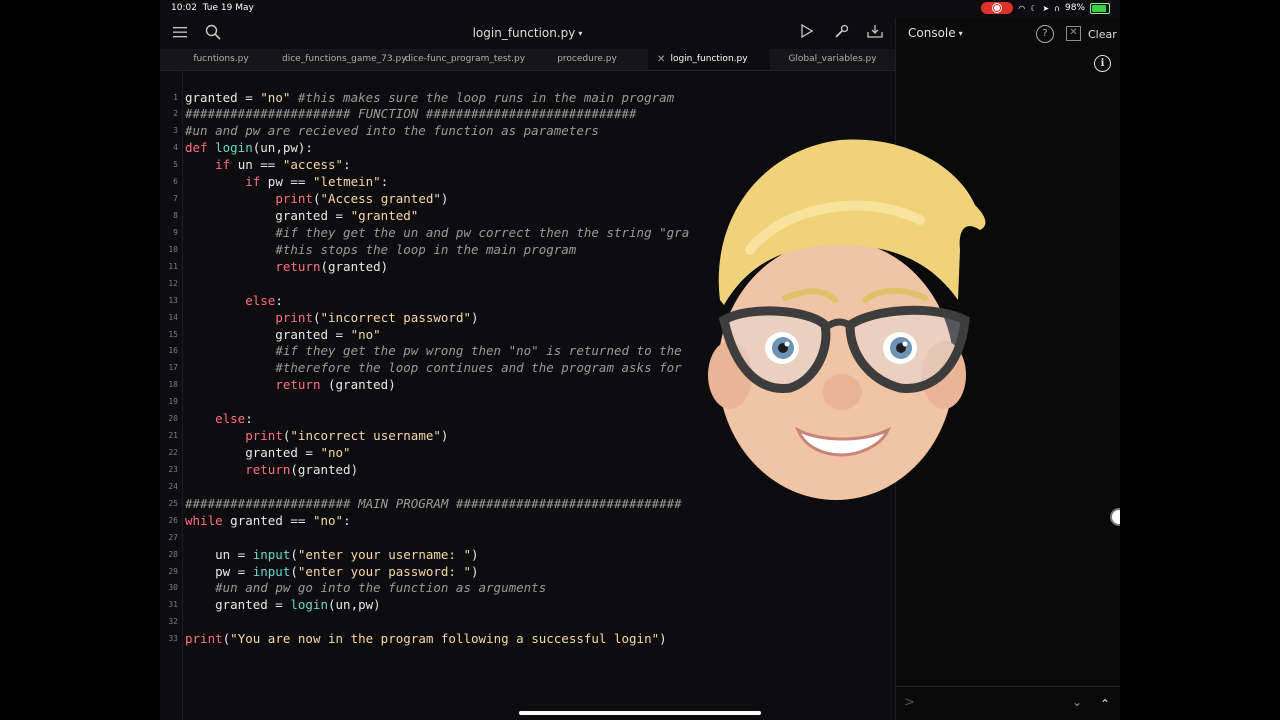  I want to click on play-icon, so click(807, 32).